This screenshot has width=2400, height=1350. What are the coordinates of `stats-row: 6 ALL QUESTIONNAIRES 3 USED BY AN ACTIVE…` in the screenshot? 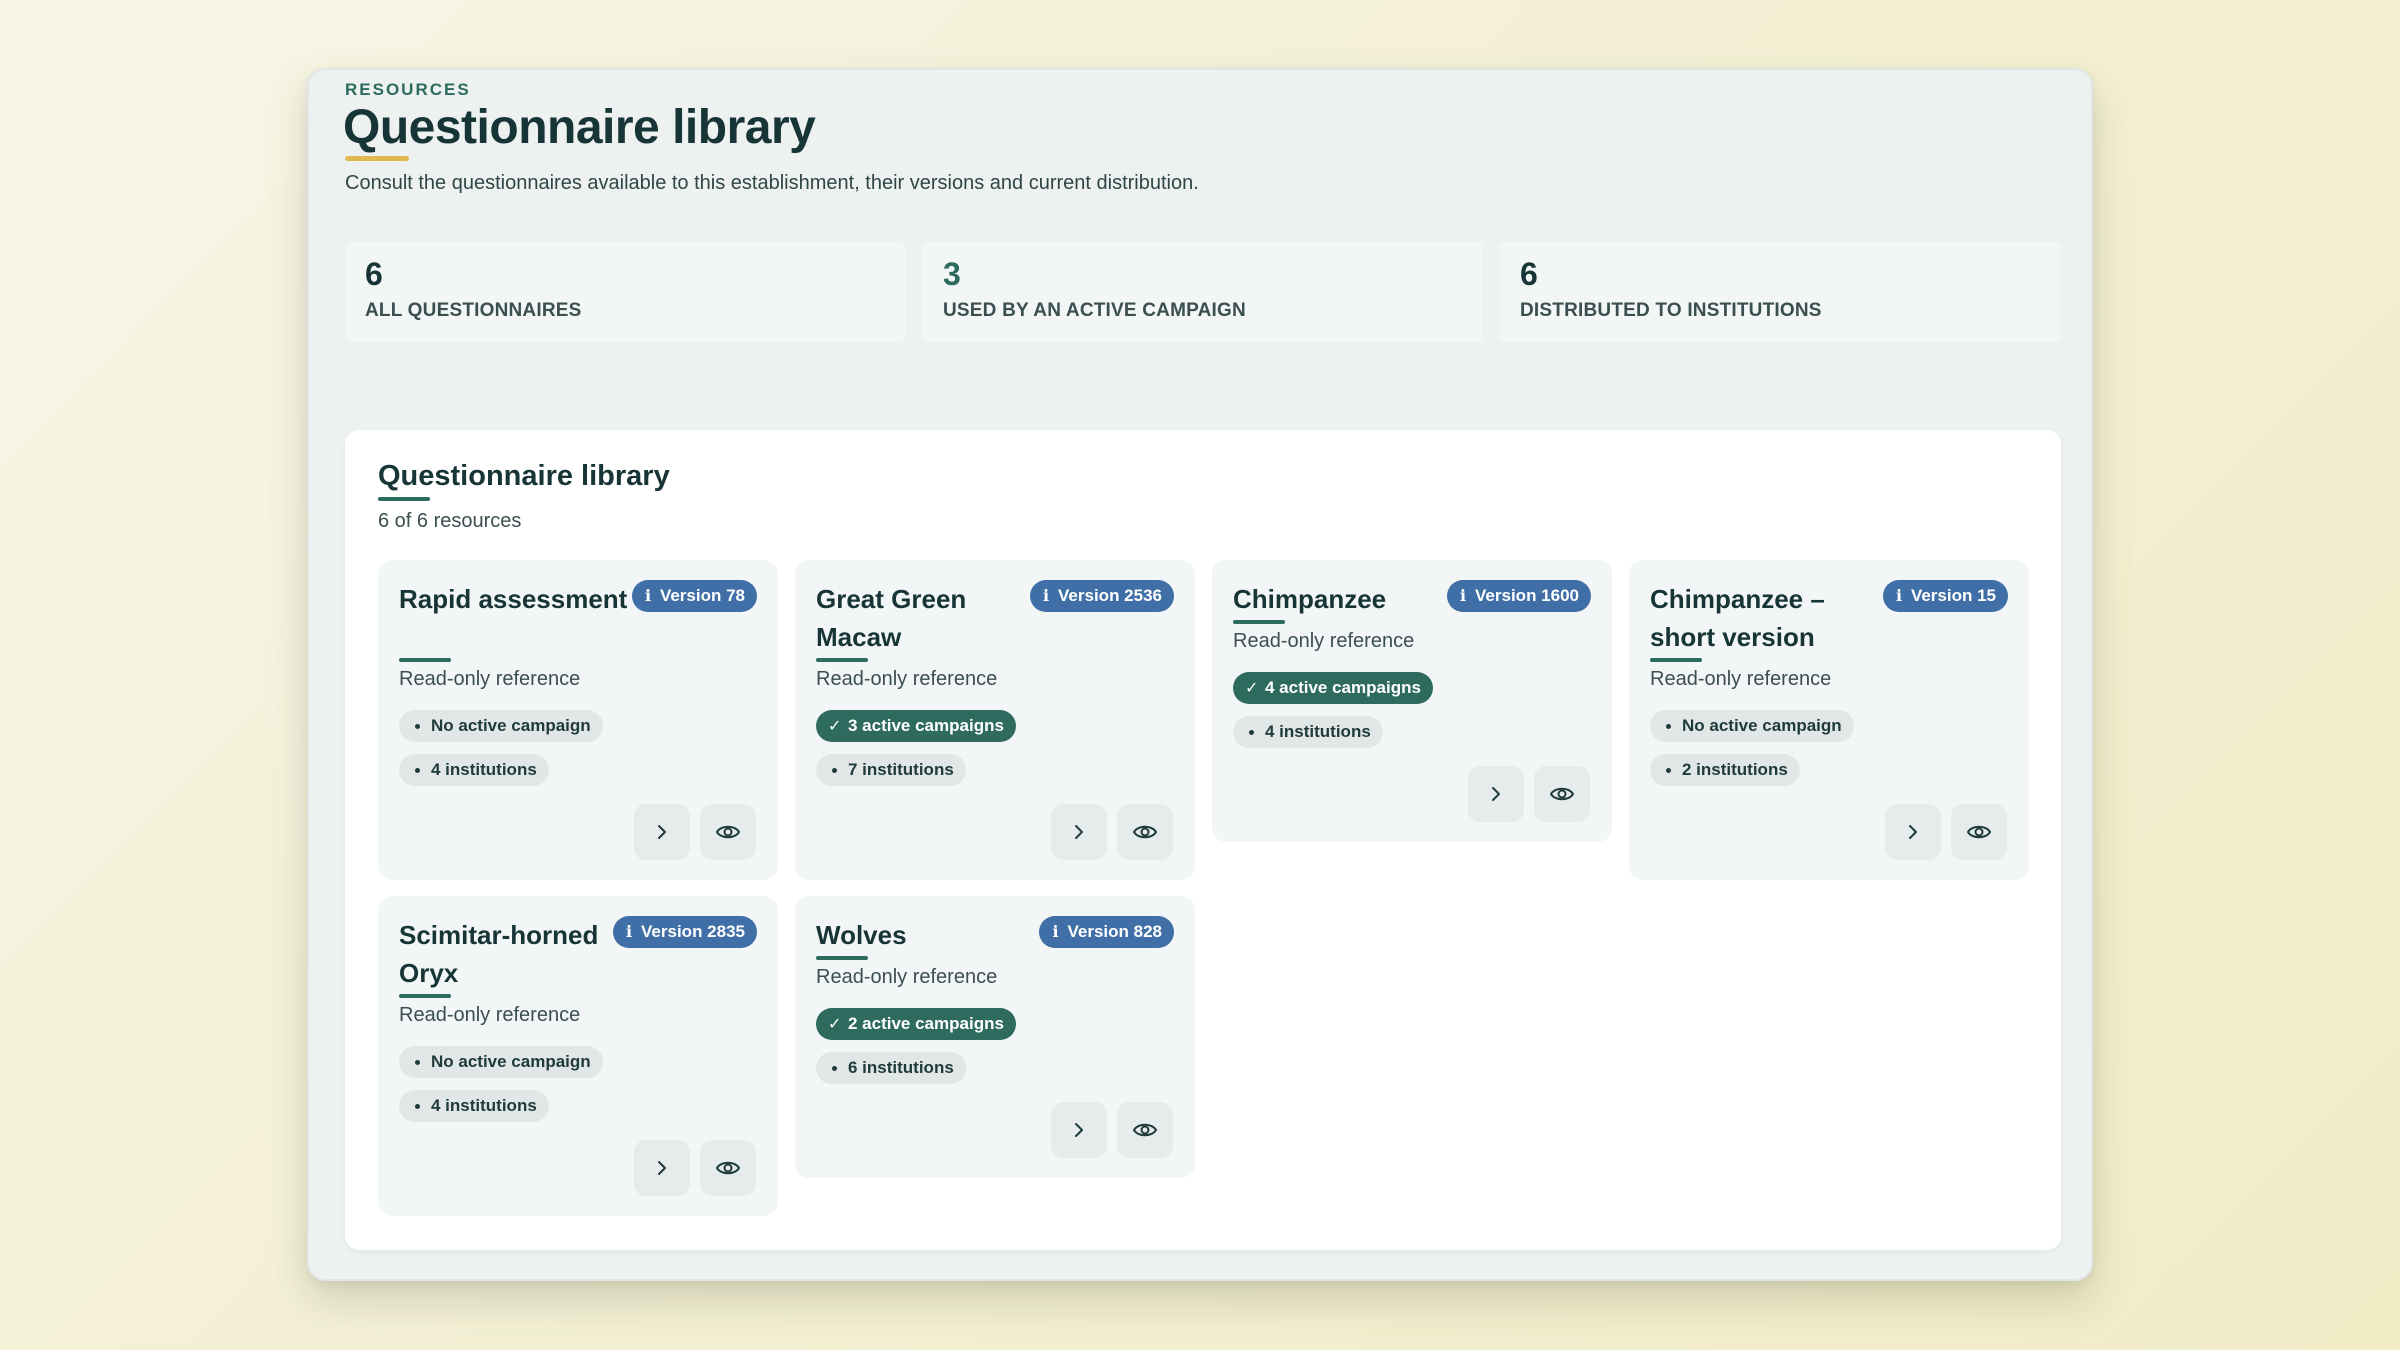 It's located at (1203, 292).